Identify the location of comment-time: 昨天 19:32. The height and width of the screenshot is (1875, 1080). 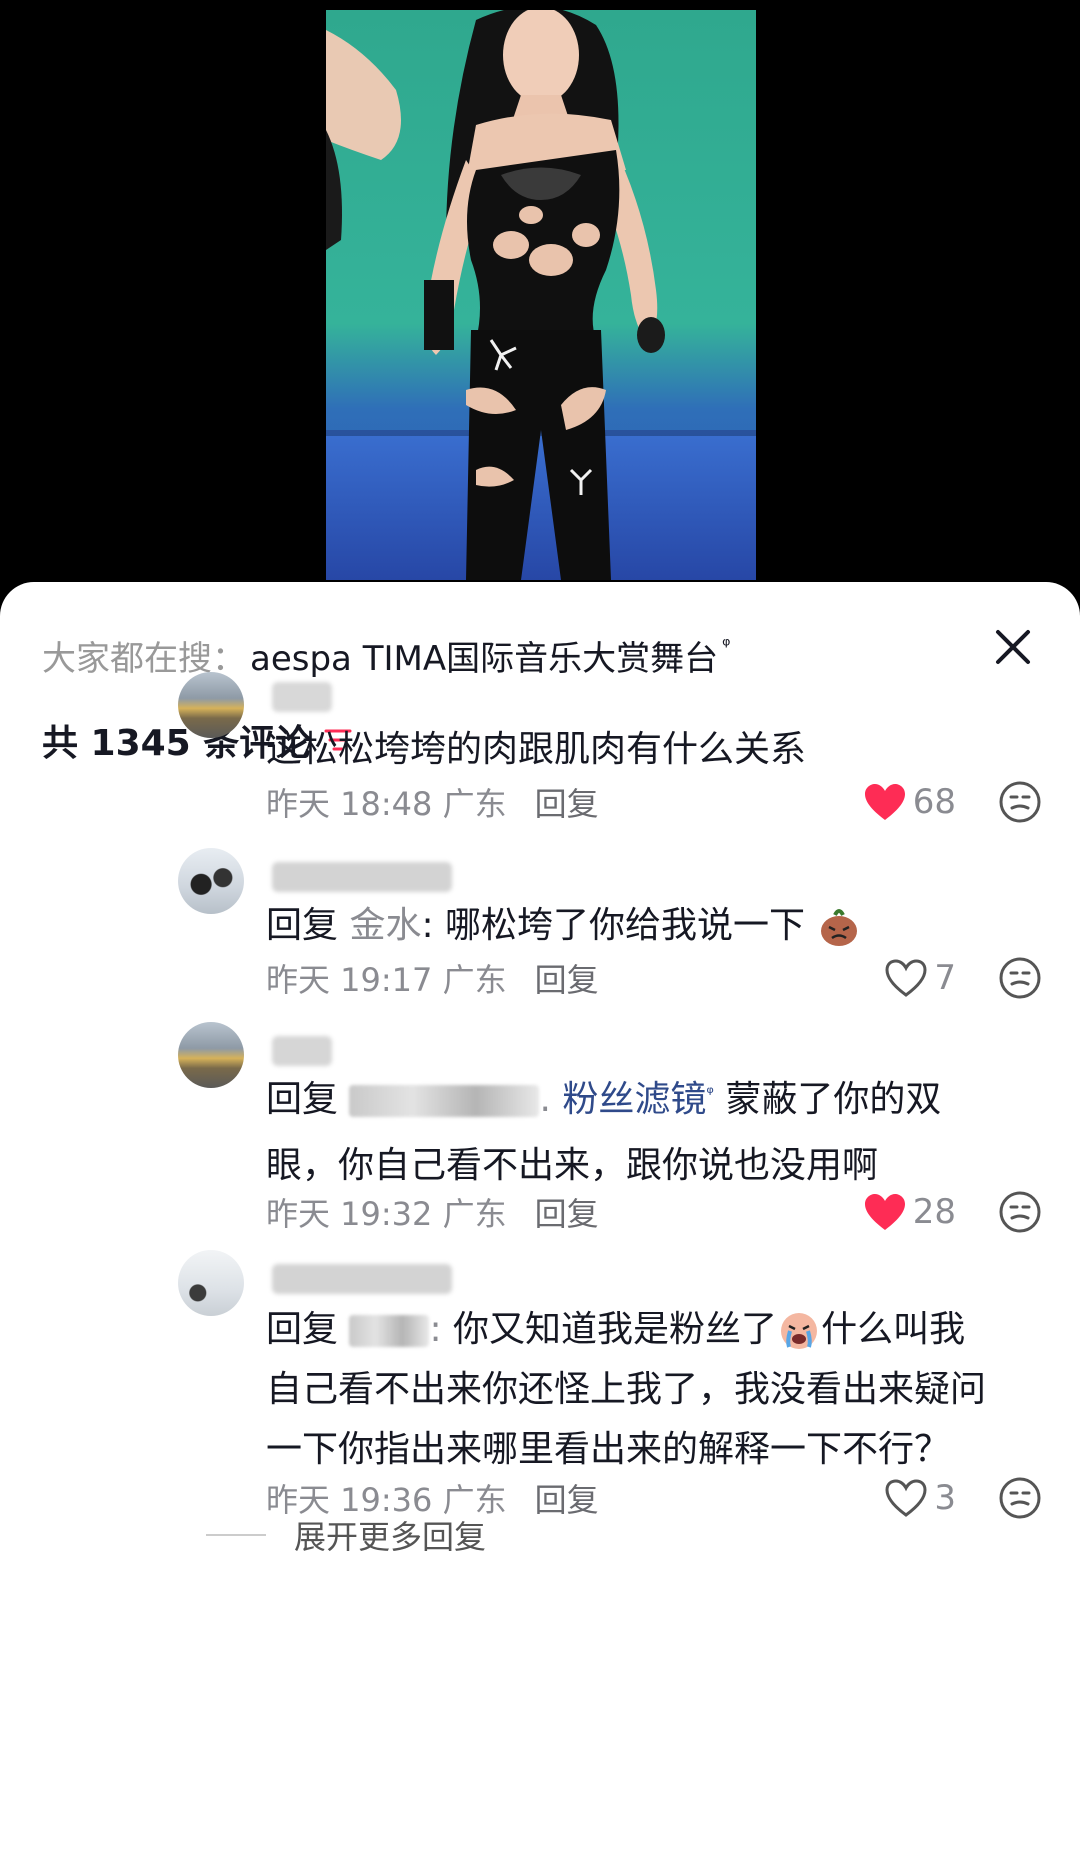
(349, 1214).